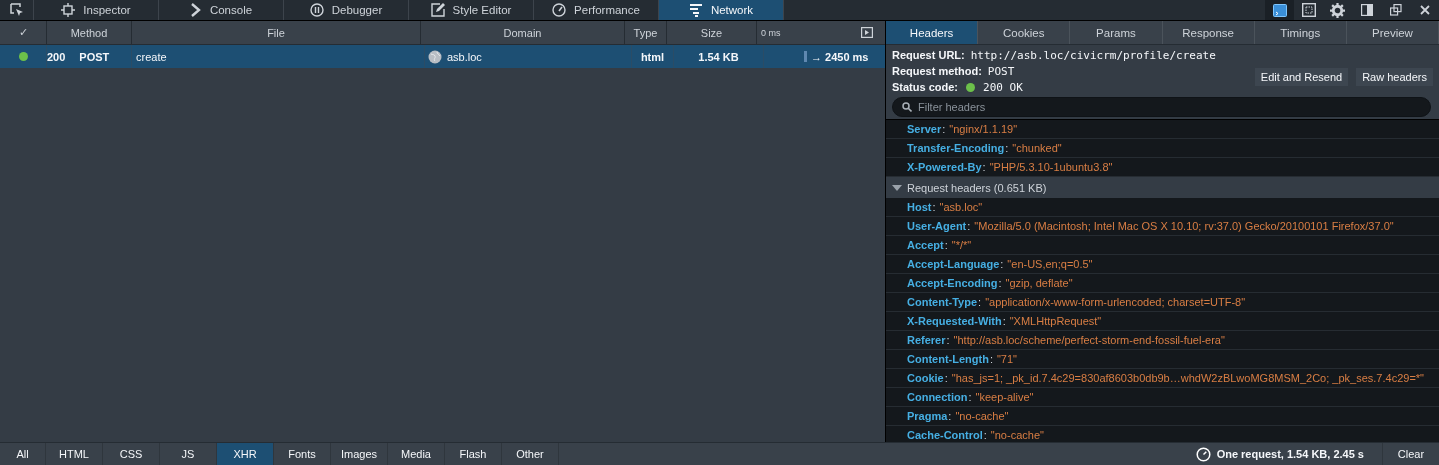  Describe the element at coordinates (89, 32) in the screenshot. I see `column-header: Method` at that location.